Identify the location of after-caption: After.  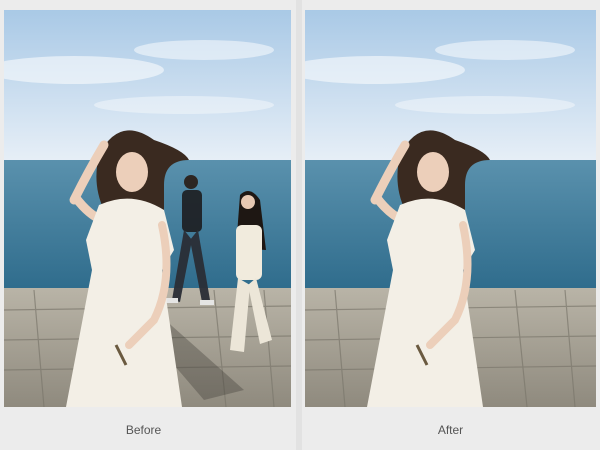
(450, 430).